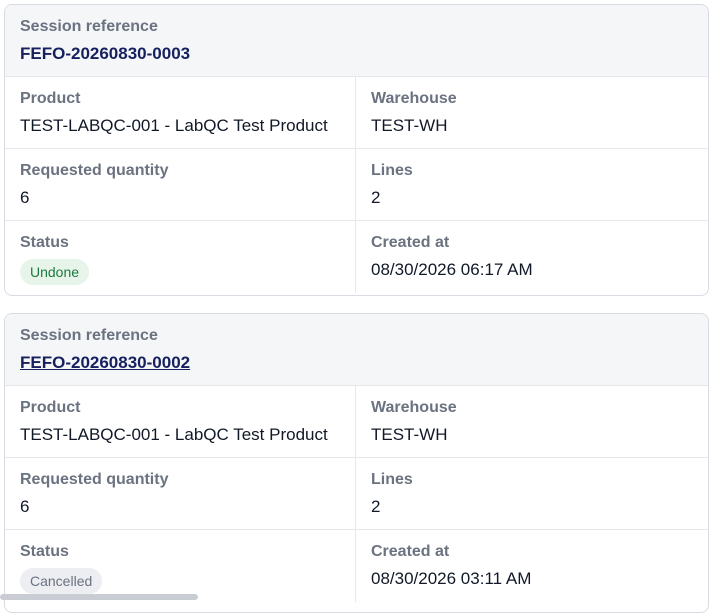  What do you see at coordinates (356, 350) in the screenshot?
I see `session-card-header: Session reference FEFO-20260830-0002` at bounding box center [356, 350].